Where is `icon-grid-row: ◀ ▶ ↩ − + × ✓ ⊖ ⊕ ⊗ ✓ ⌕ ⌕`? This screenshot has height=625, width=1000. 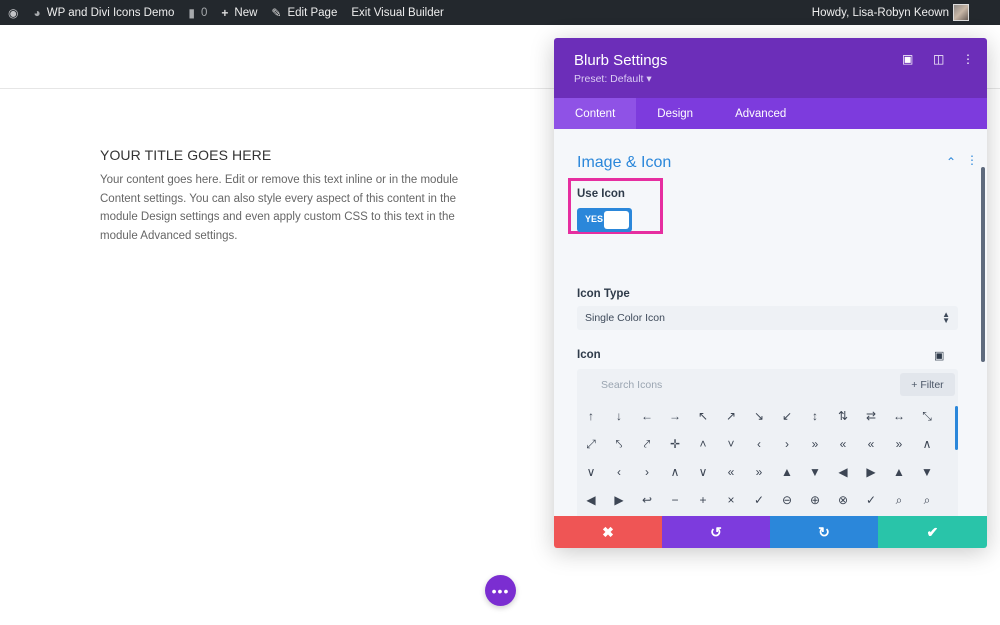
icon-grid-row: ◀ ▶ ↩ − + × ✓ ⊖ ⊕ ⊗ ✓ ⌕ ⌕ is located at coordinates (767, 500).